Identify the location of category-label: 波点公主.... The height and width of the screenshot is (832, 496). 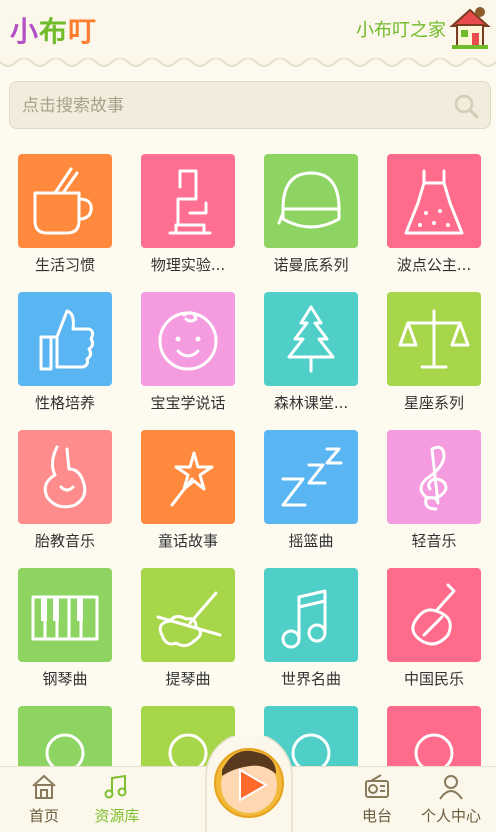
(434, 265).